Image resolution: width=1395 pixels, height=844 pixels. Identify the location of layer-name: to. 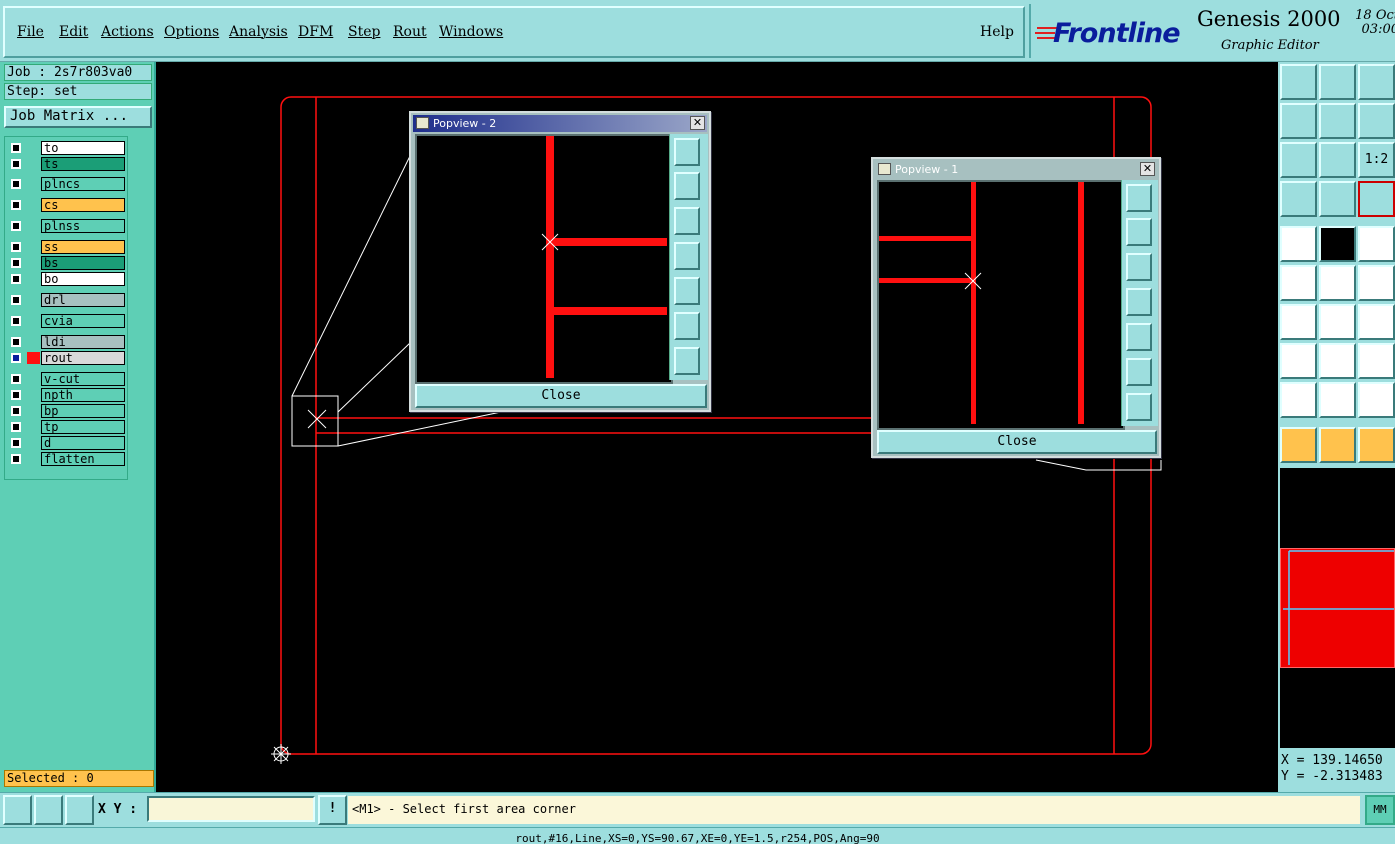
(83, 148).